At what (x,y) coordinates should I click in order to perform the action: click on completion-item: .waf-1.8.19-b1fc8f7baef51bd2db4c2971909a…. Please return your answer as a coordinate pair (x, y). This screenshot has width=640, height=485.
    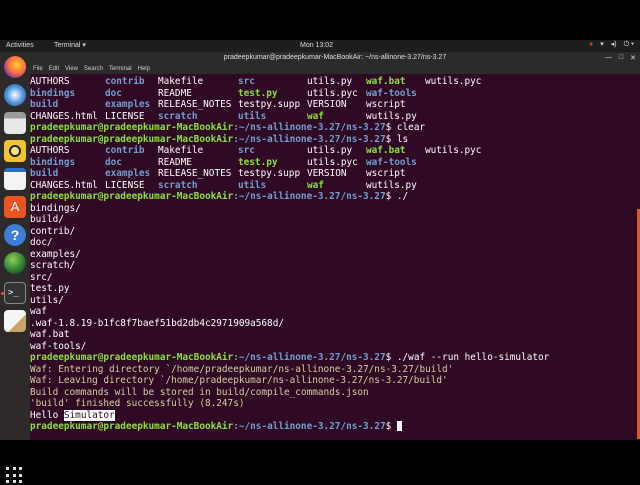
    Looking at the image, I should click on (157, 323).